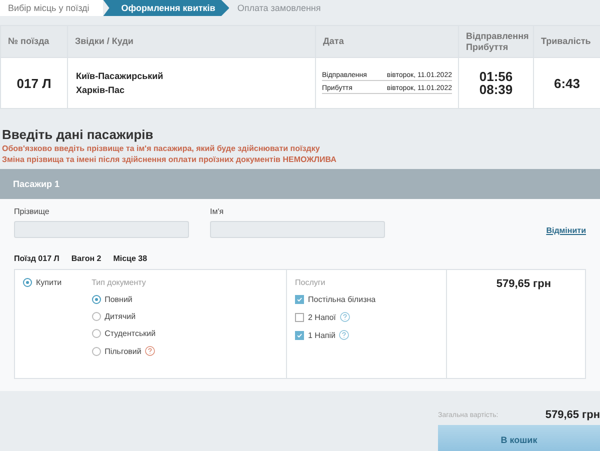  Describe the element at coordinates (120, 316) in the screenshot. I see `option-label: Дитячий` at that location.